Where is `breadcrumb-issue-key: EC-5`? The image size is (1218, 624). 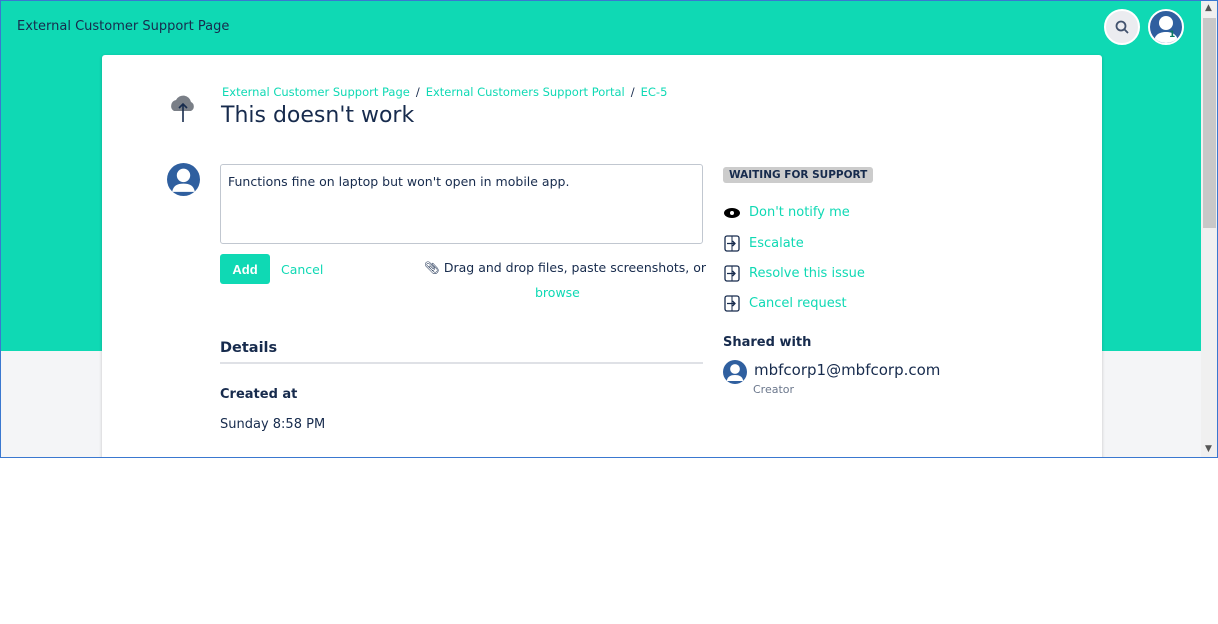 breadcrumb-issue-key: EC-5 is located at coordinates (654, 92).